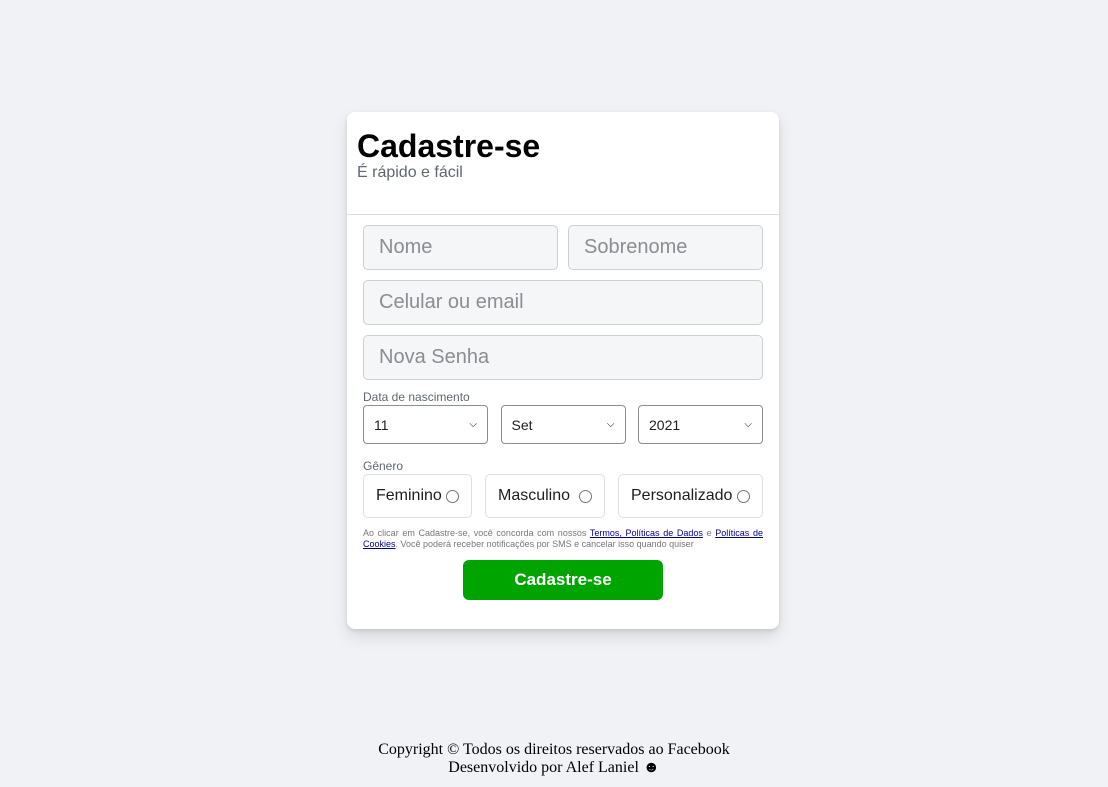 The width and height of the screenshot is (1108, 787). Describe the element at coordinates (665, 247) in the screenshot. I see `last-name-input` at that location.